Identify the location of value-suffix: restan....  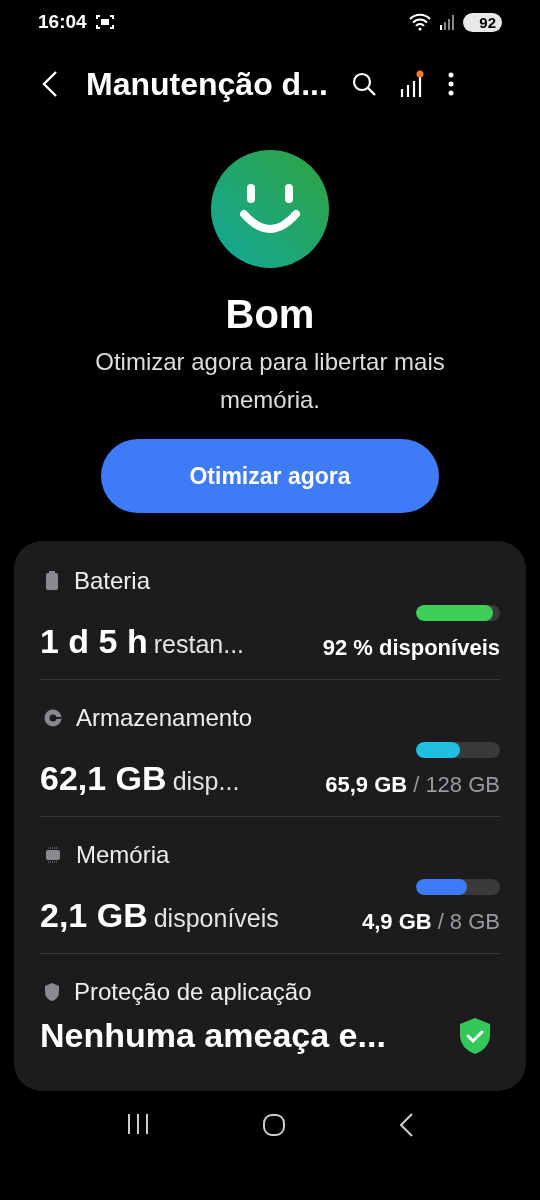
(199, 644).